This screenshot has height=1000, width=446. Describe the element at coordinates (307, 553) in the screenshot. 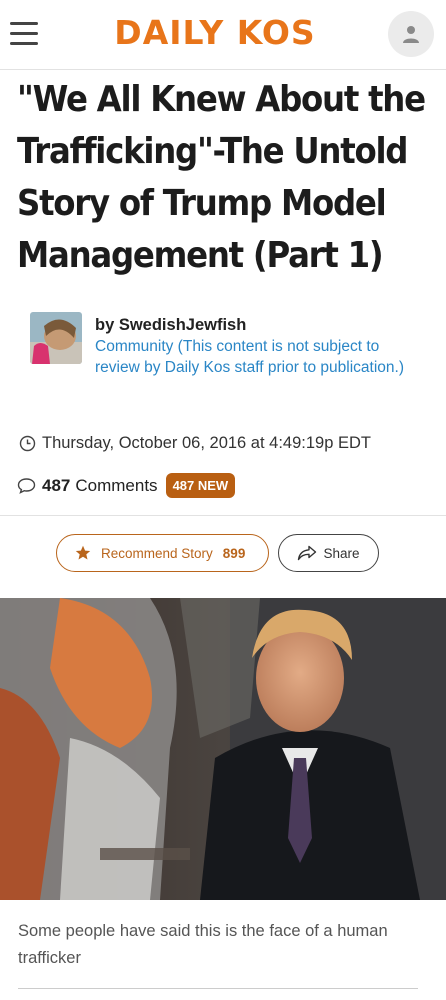

I see `share-arrow-icon` at that location.